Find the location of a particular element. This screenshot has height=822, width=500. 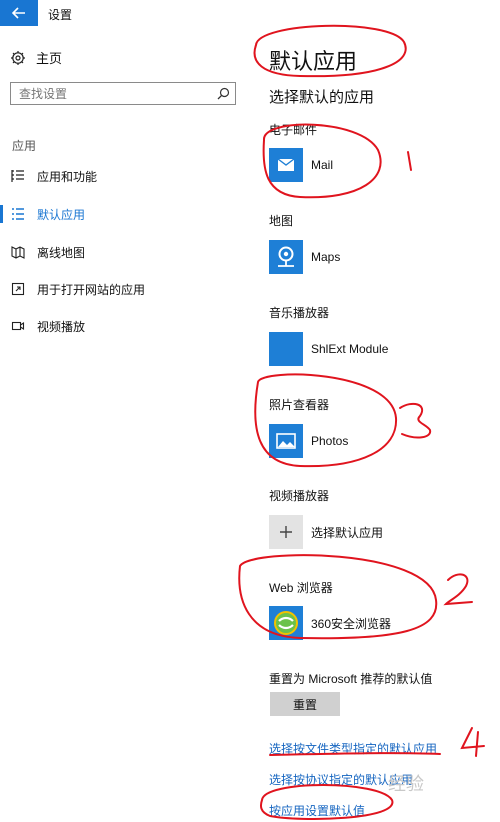

sidebar-item-label: 视频播放 is located at coordinates (61, 326).